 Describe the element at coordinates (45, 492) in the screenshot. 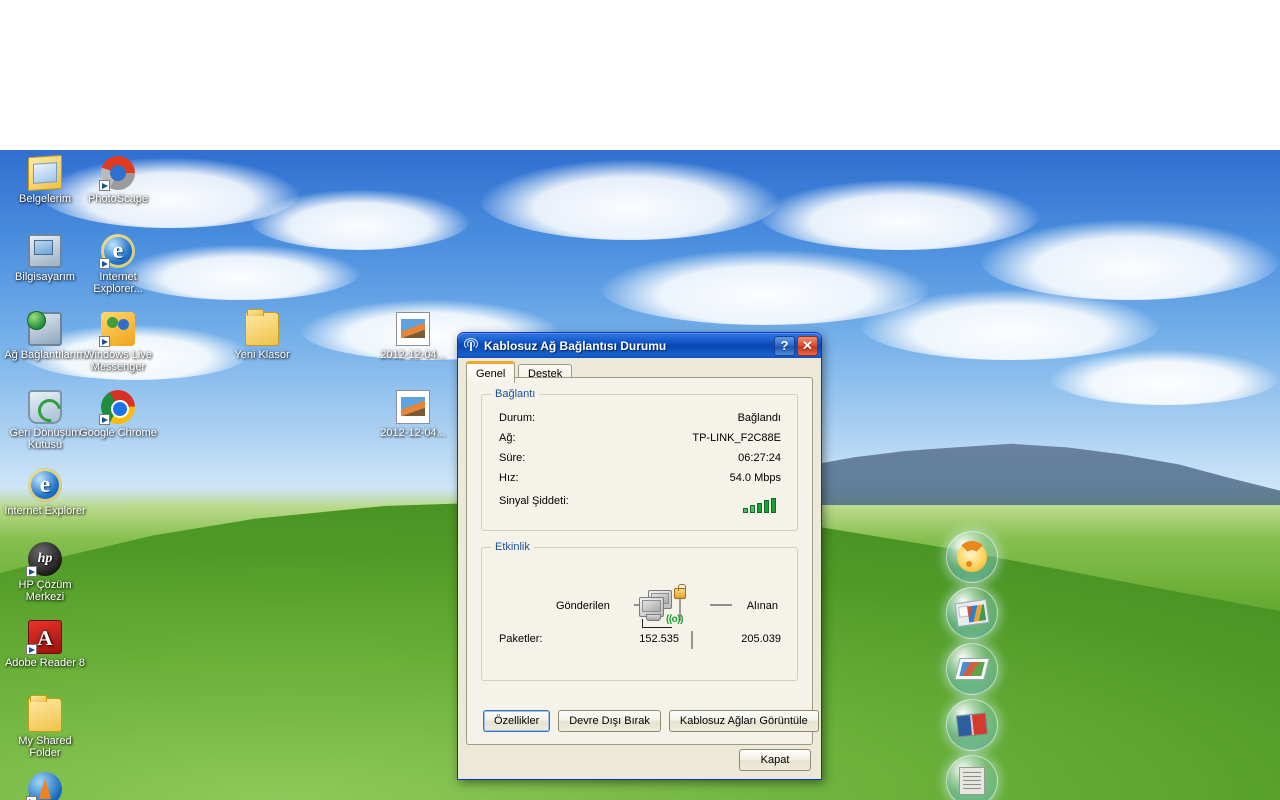

I see `desktop-icon: Internet Explorer` at that location.